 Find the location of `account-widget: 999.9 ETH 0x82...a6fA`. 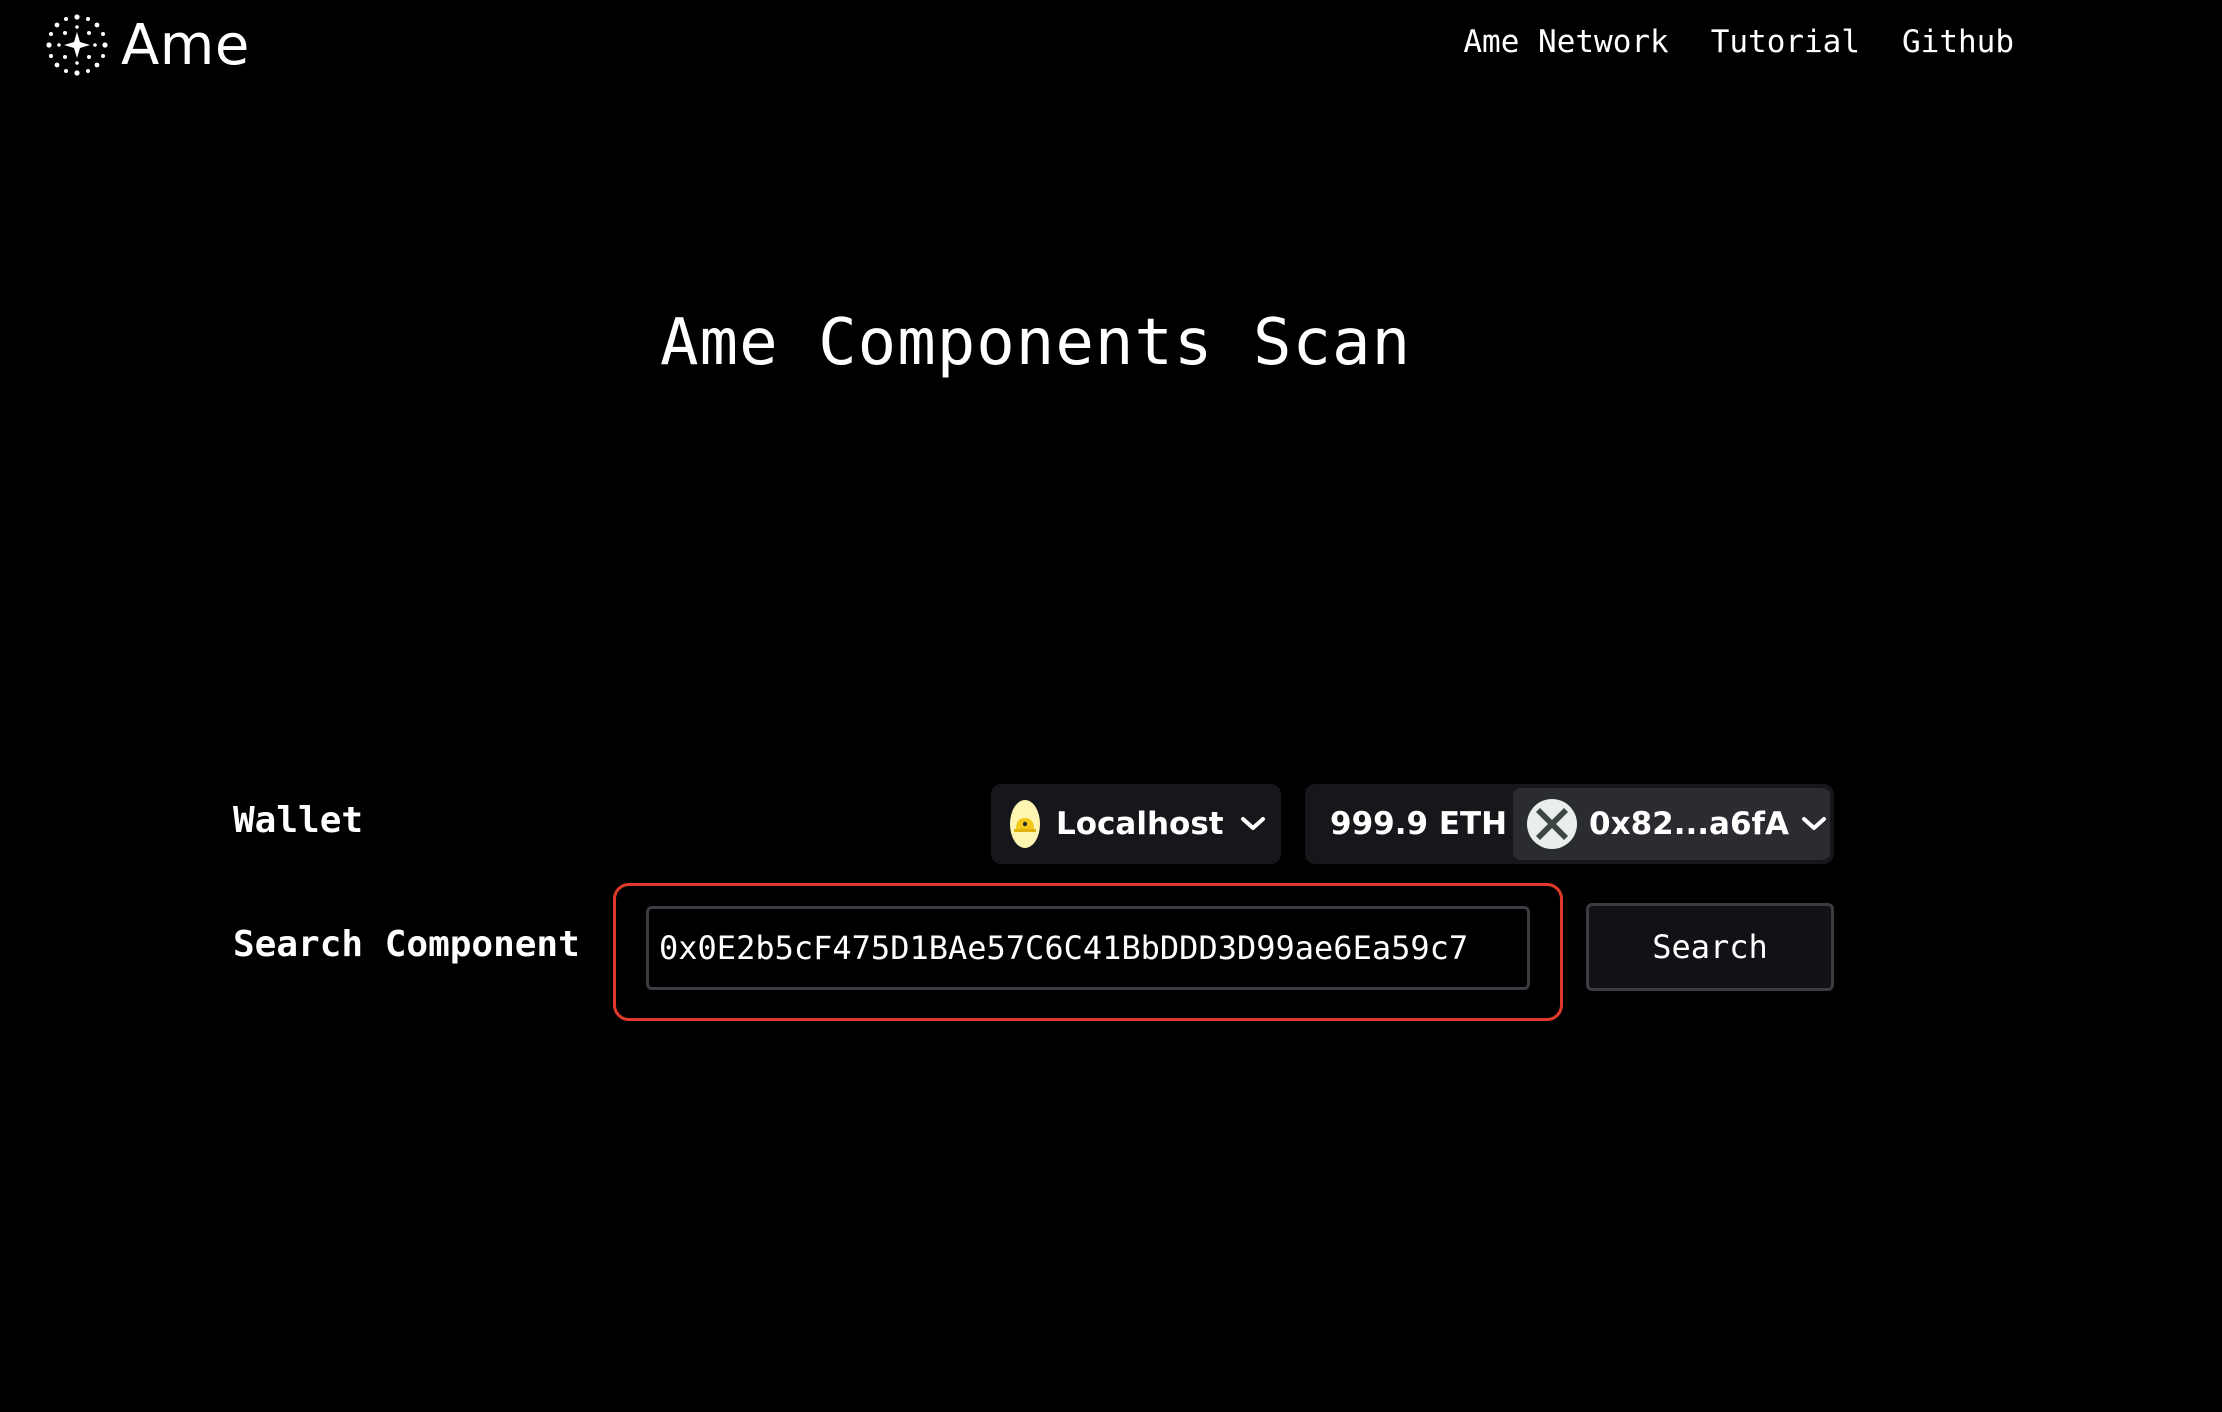

account-widget: 999.9 ETH 0x82...a6fA is located at coordinates (1569, 824).